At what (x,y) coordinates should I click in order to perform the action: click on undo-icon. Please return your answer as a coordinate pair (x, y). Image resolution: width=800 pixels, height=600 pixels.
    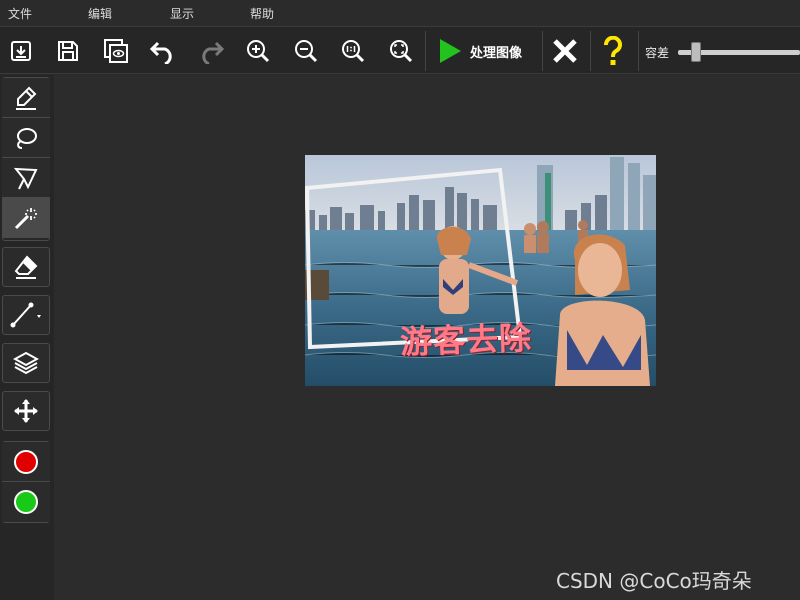
    Looking at the image, I should click on (160, 52).